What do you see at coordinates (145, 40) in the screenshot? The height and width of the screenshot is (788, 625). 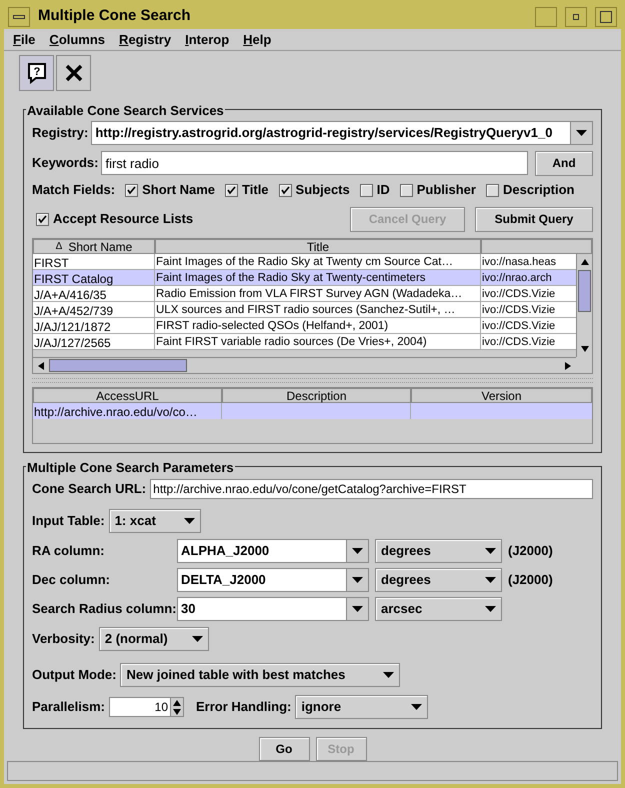 I see `menu-item: Registry` at bounding box center [145, 40].